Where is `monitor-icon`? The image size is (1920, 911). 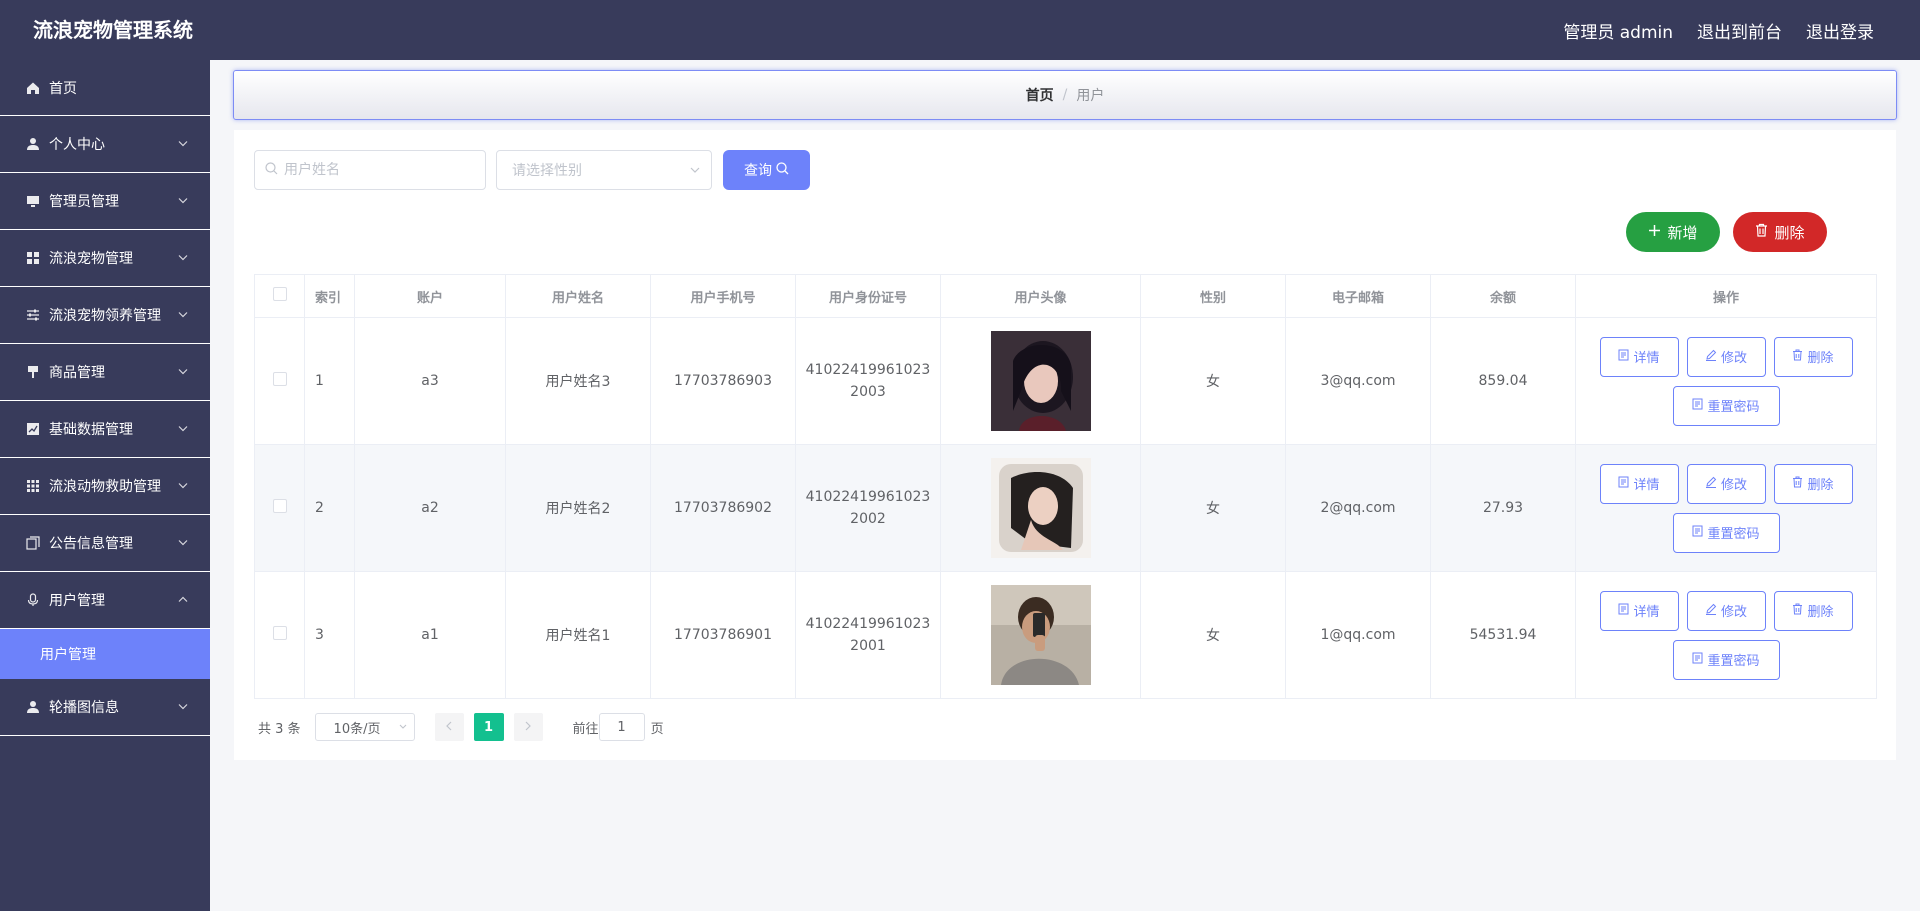
monitor-icon is located at coordinates (32, 201).